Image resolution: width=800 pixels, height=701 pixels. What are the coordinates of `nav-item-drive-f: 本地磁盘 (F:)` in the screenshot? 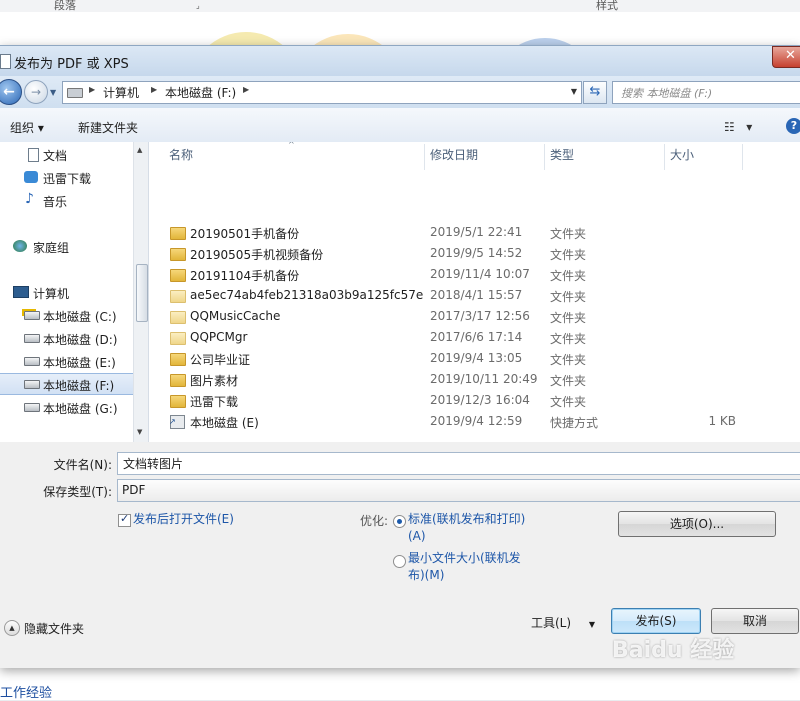 It's located at (73, 384).